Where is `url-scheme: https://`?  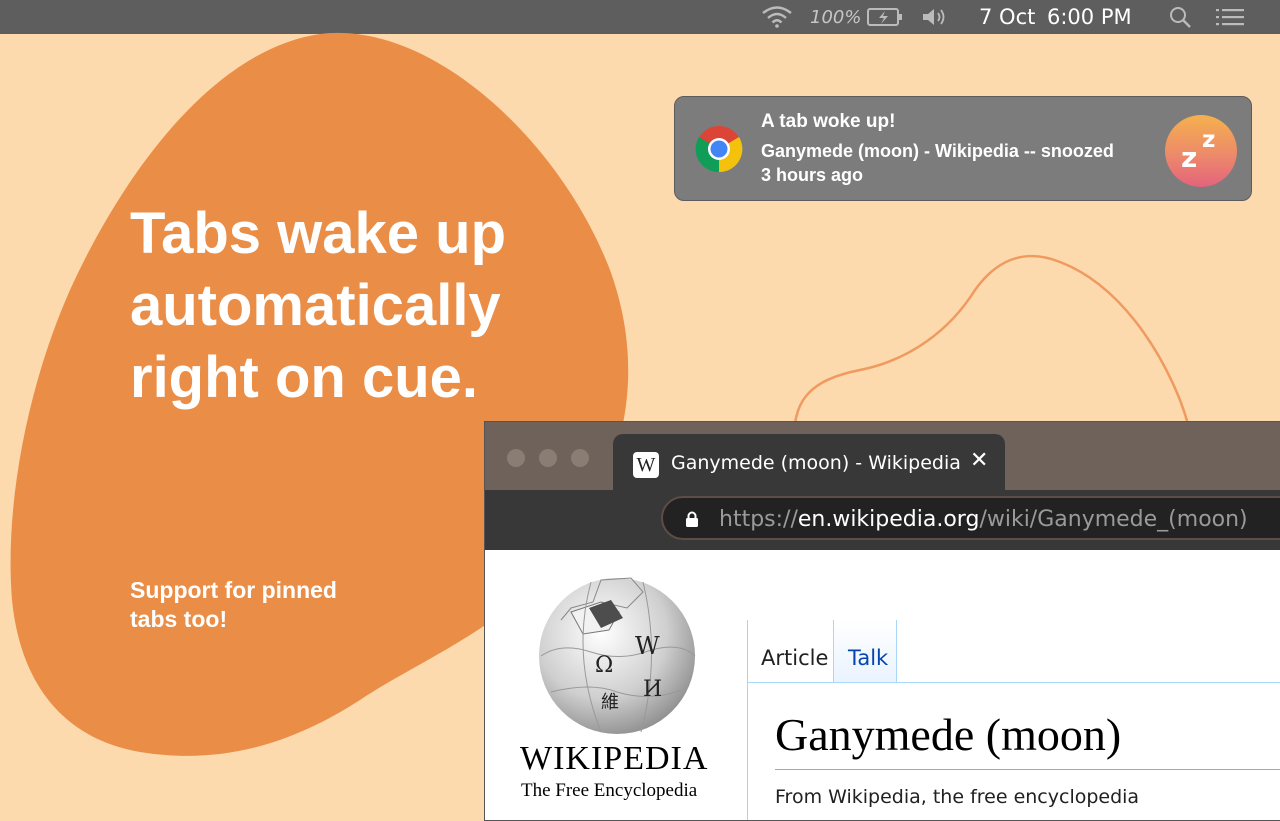 url-scheme: https:// is located at coordinates (758, 519).